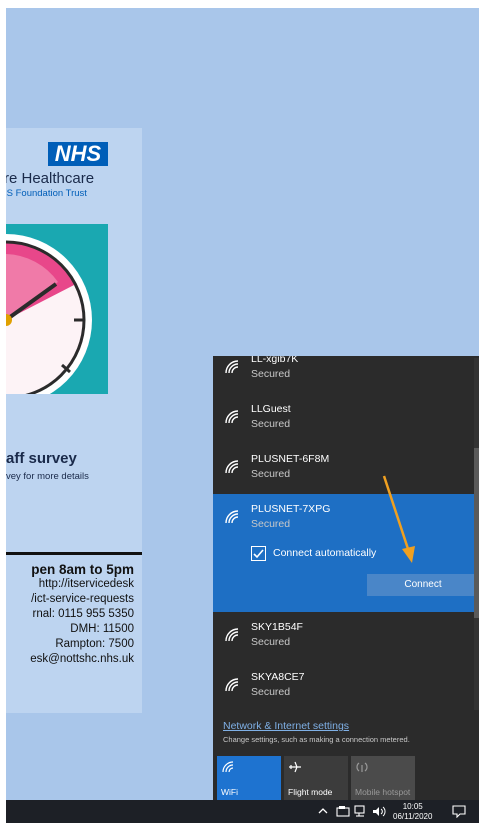 This screenshot has height=823, width=479. I want to click on flight-mode-toggle: Flight mode, so click(316, 778).